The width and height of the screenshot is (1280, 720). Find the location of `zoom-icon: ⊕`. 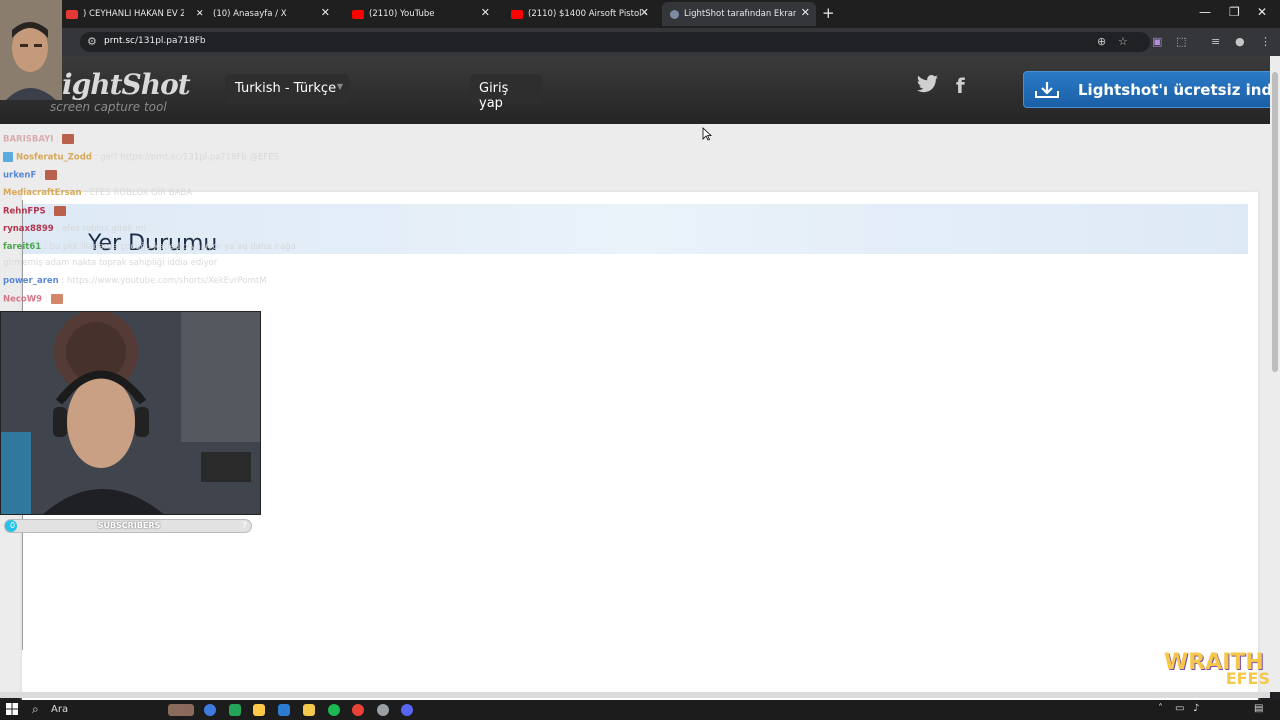

zoom-icon: ⊕ is located at coordinates (1101, 41).